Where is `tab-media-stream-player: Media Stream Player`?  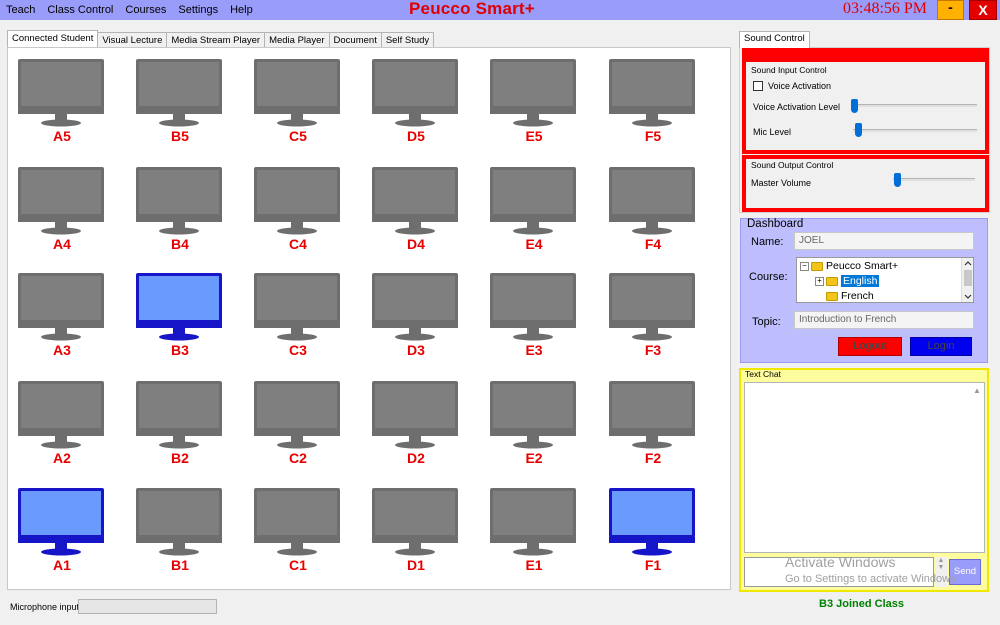
tab-media-stream-player: Media Stream Player is located at coordinates (216, 39).